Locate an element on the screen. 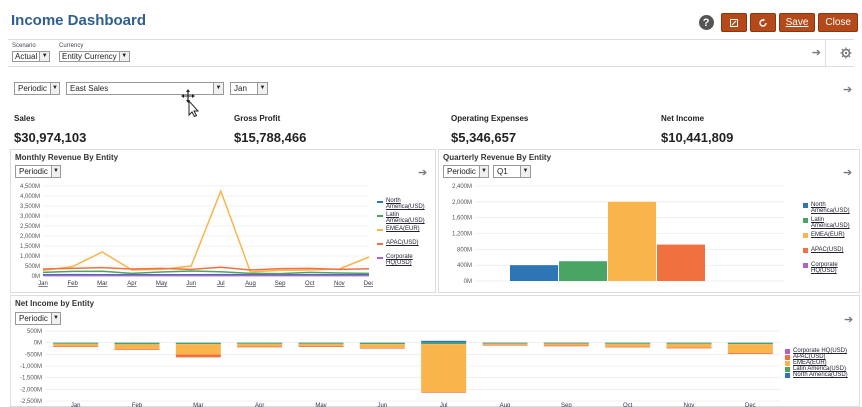  period-dropdown: Jan ▼ is located at coordinates (249, 88).